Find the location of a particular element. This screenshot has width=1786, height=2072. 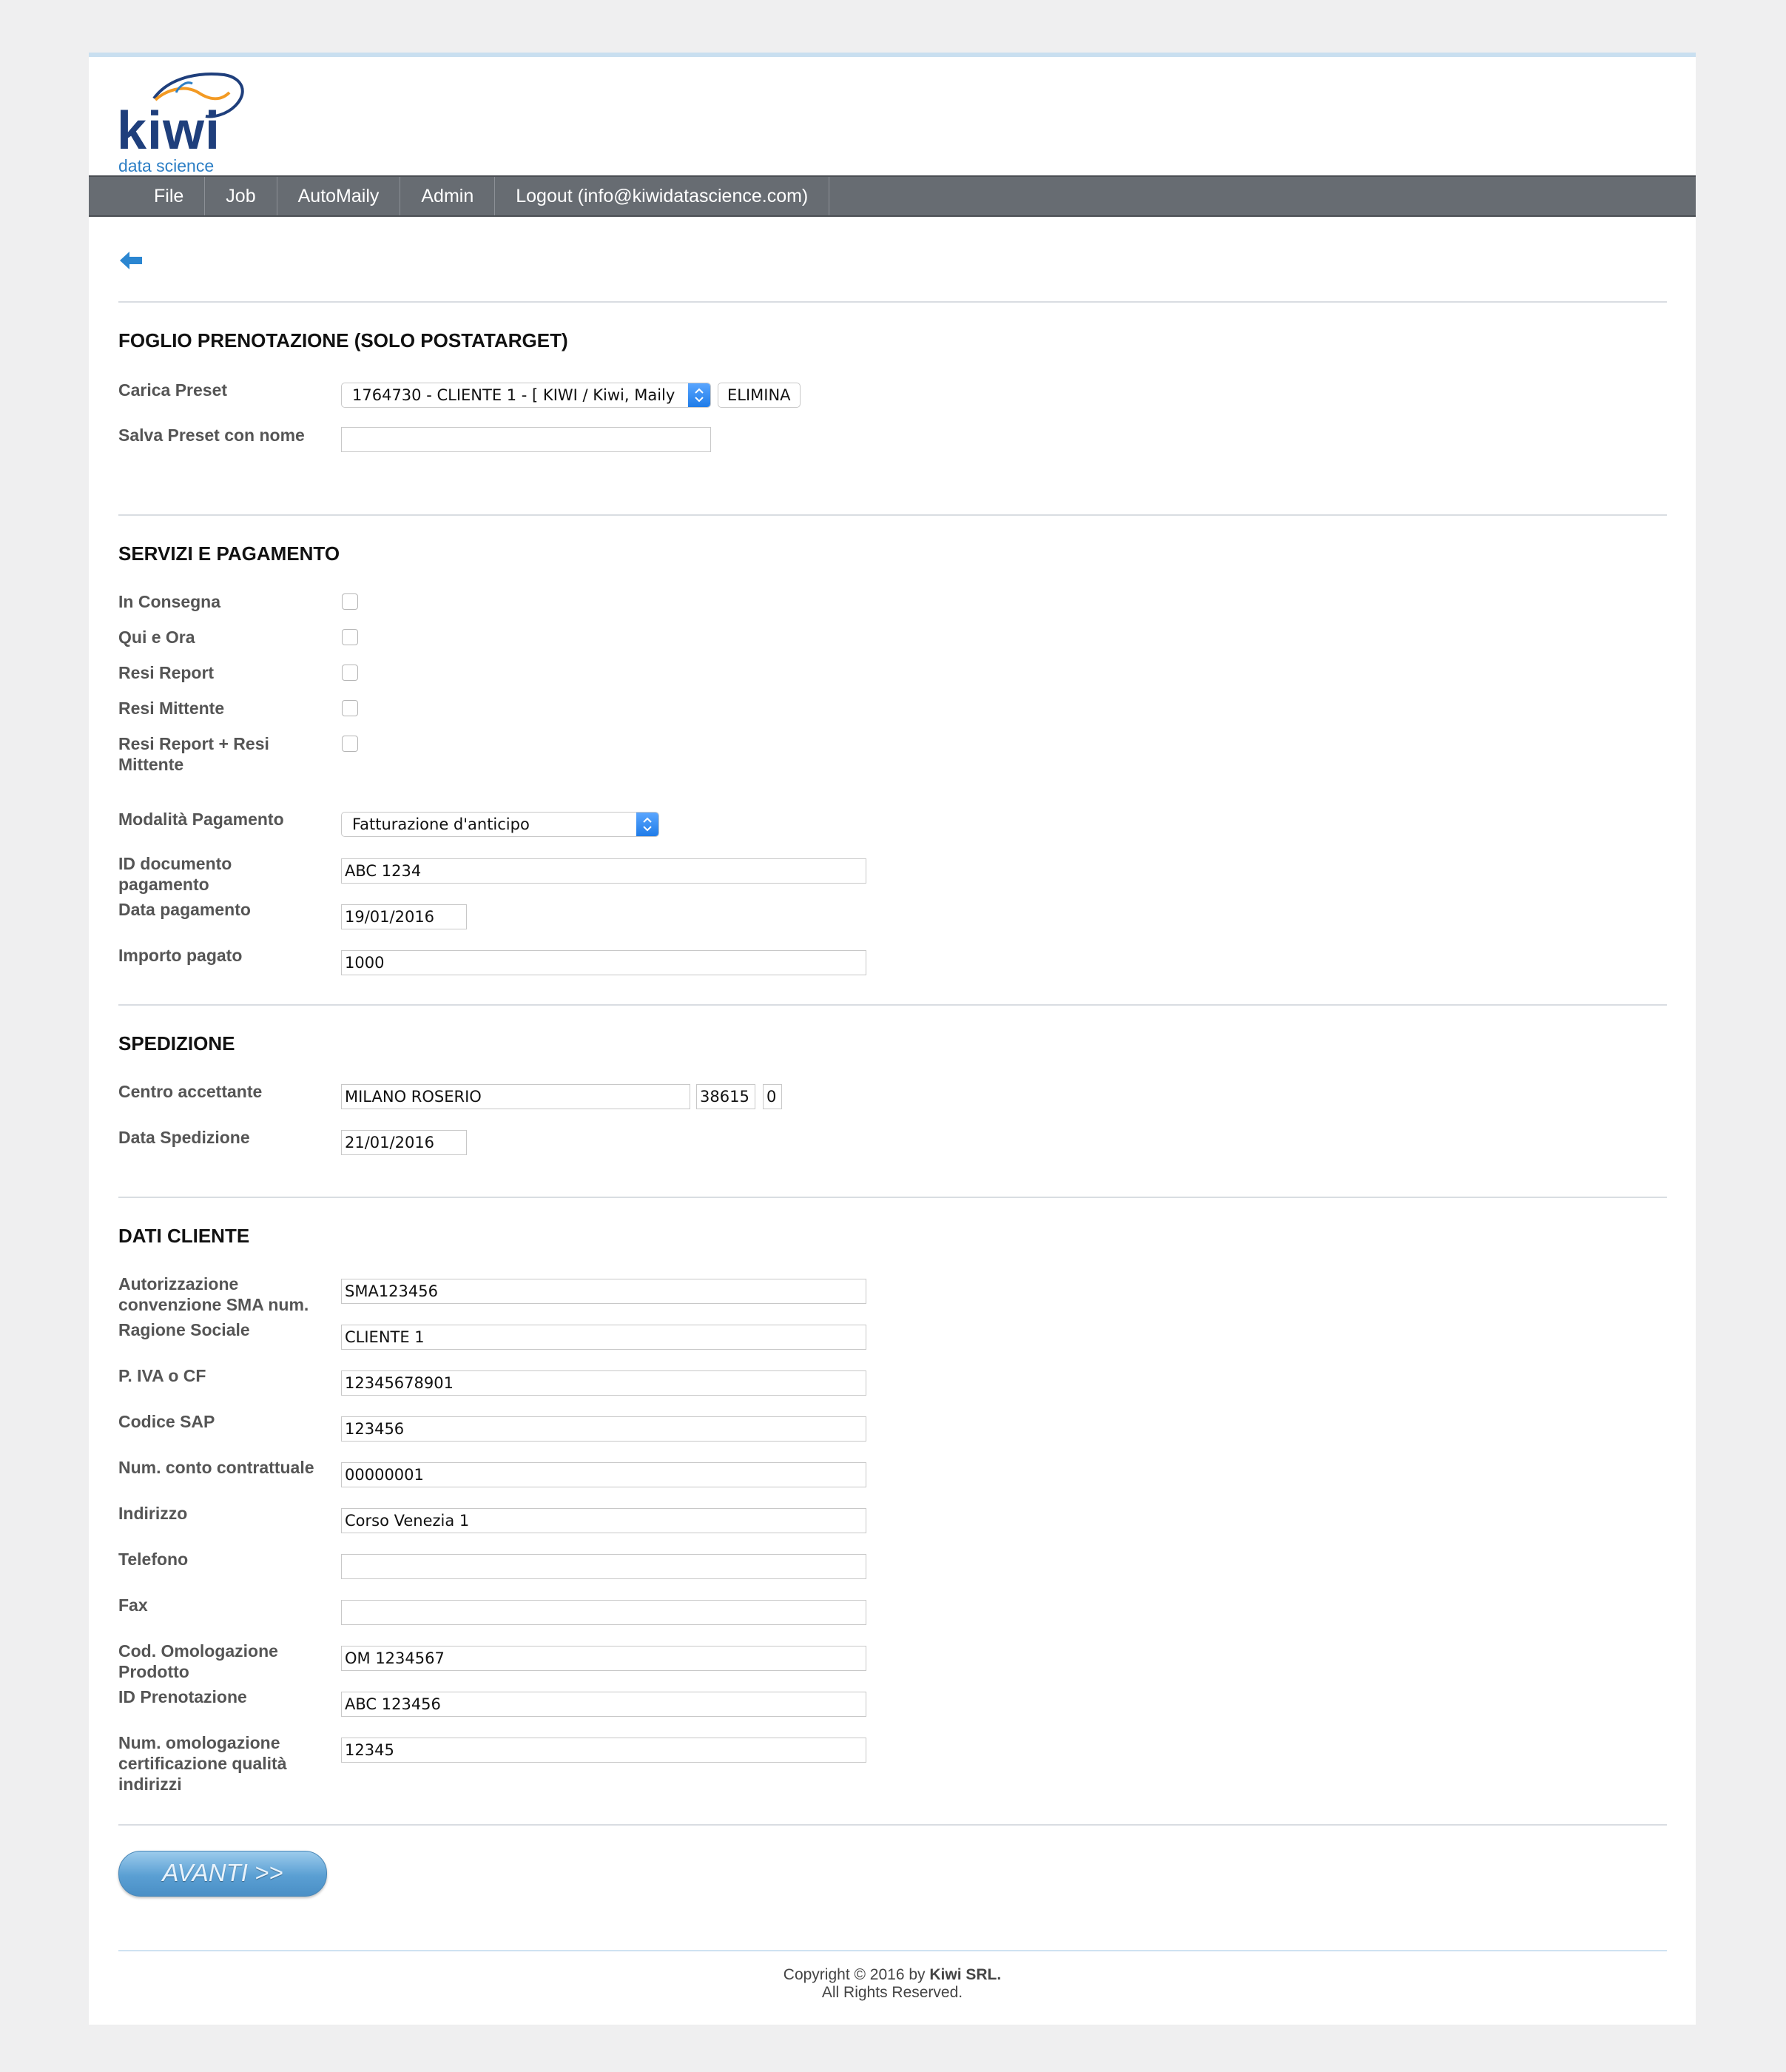

label-telefono: Telefono is located at coordinates (153, 1559).